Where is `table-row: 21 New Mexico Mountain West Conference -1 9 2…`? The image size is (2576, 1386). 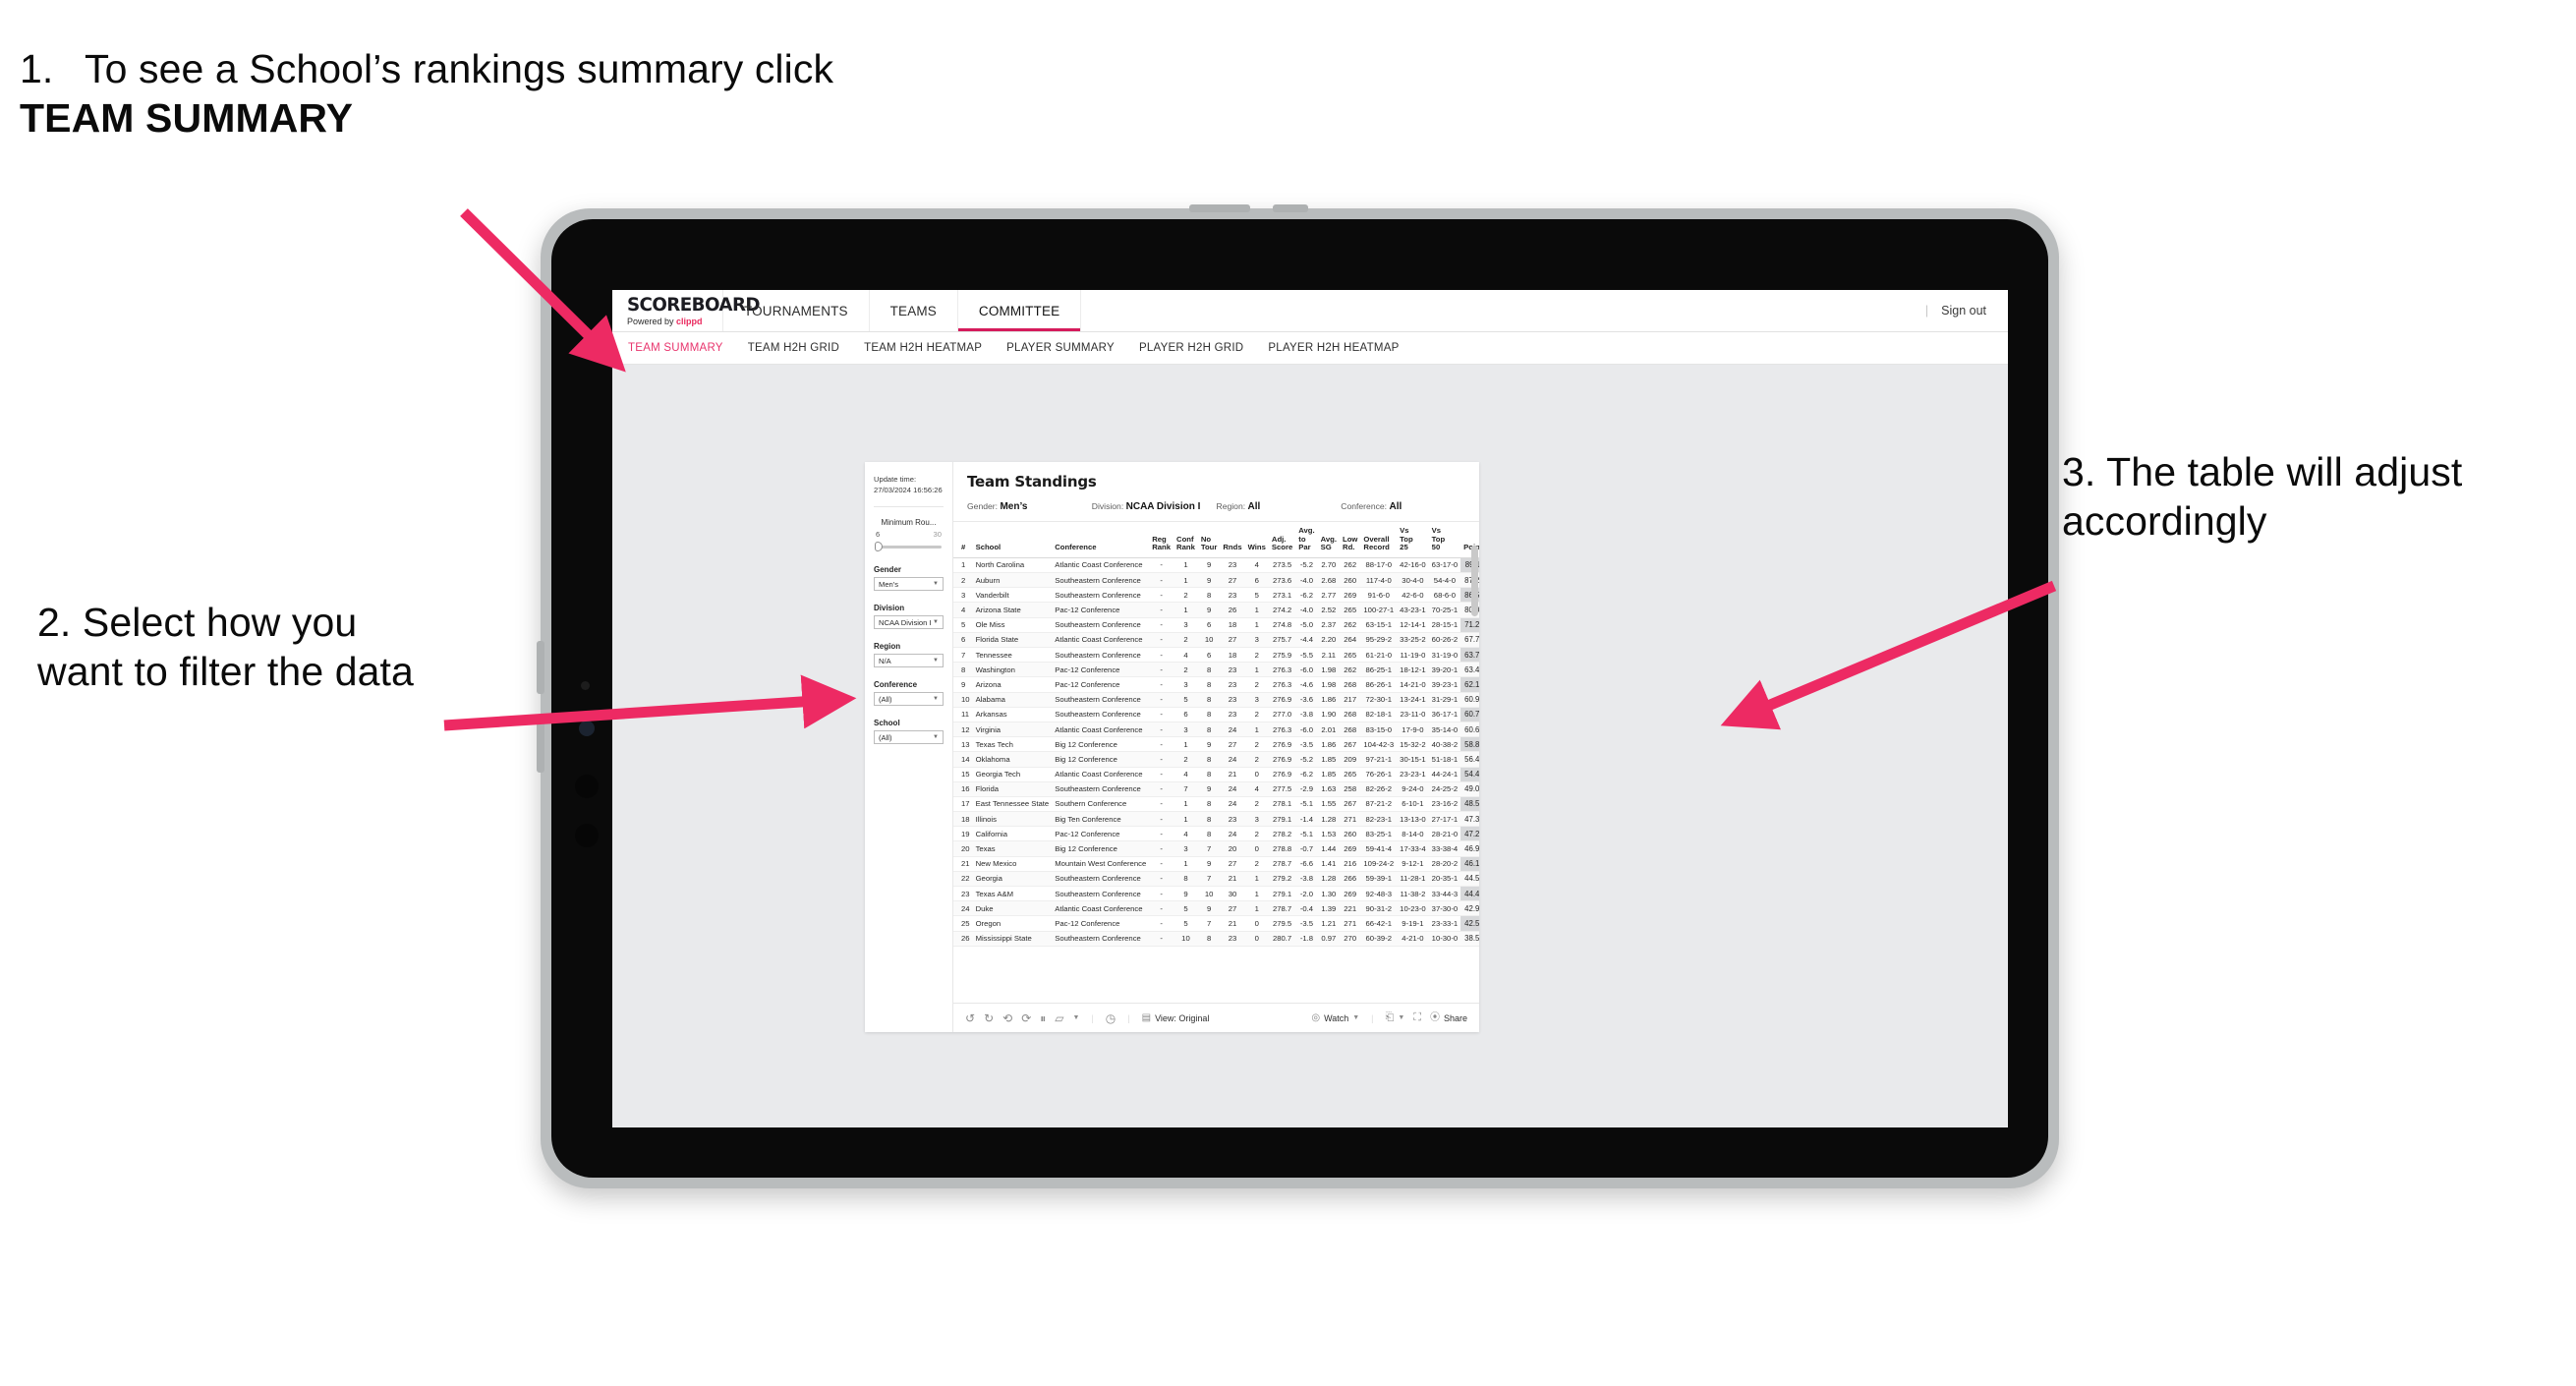 table-row: 21 New Mexico Mountain West Conference -1 9 2… is located at coordinates (1216, 864).